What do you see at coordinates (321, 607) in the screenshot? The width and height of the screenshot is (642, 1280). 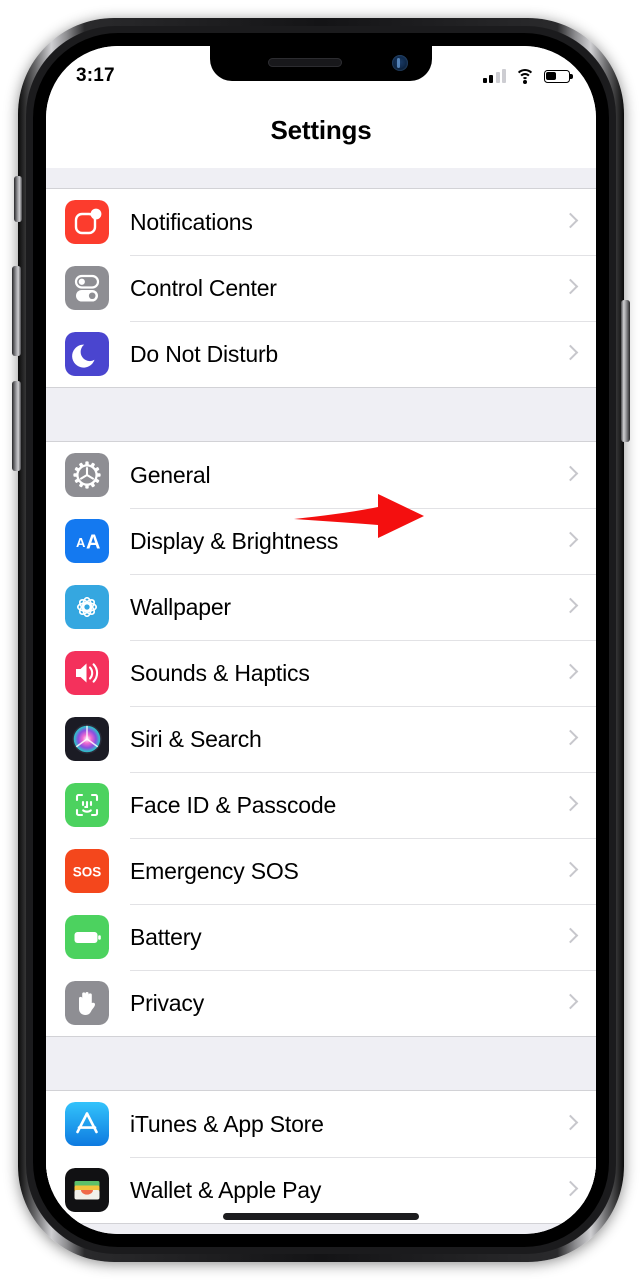 I see `settings-row-wallpaper: Wallpaper` at bounding box center [321, 607].